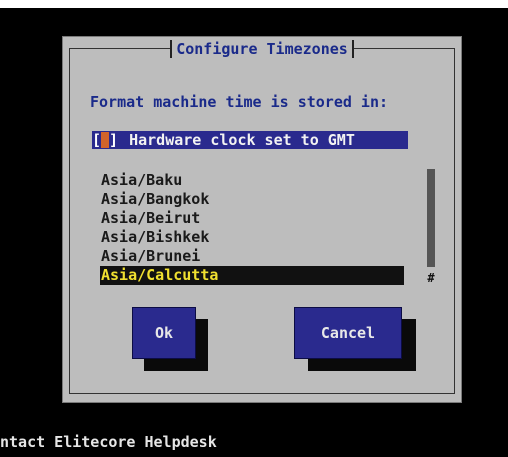 The image size is (508, 457). Describe the element at coordinates (252, 275) in the screenshot. I see `timezone-item-selected: Asia/Calcutta` at that location.